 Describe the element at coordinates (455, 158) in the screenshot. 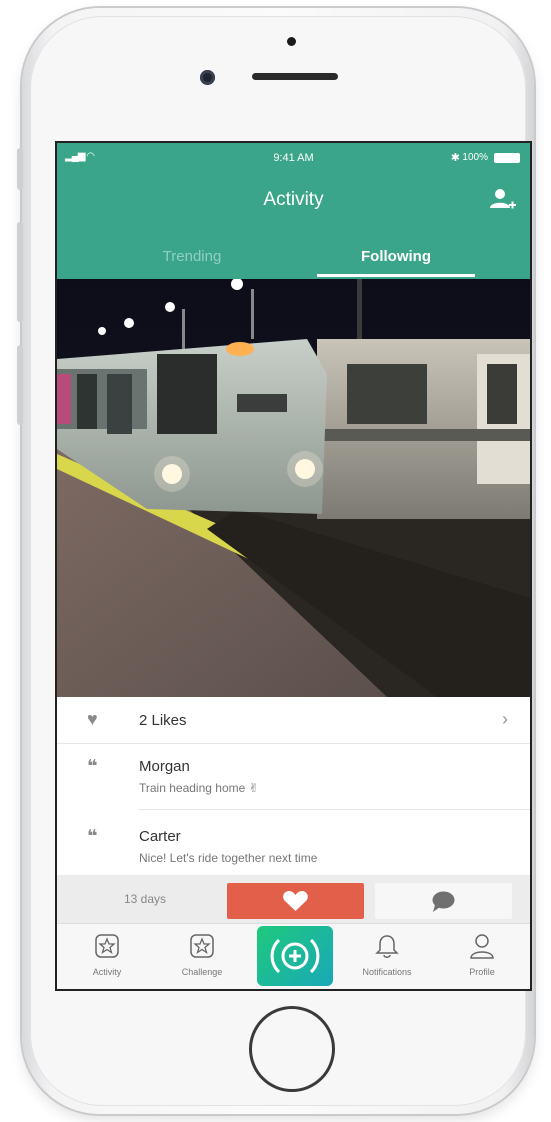

I see `bluetooth-icon: ✱` at that location.